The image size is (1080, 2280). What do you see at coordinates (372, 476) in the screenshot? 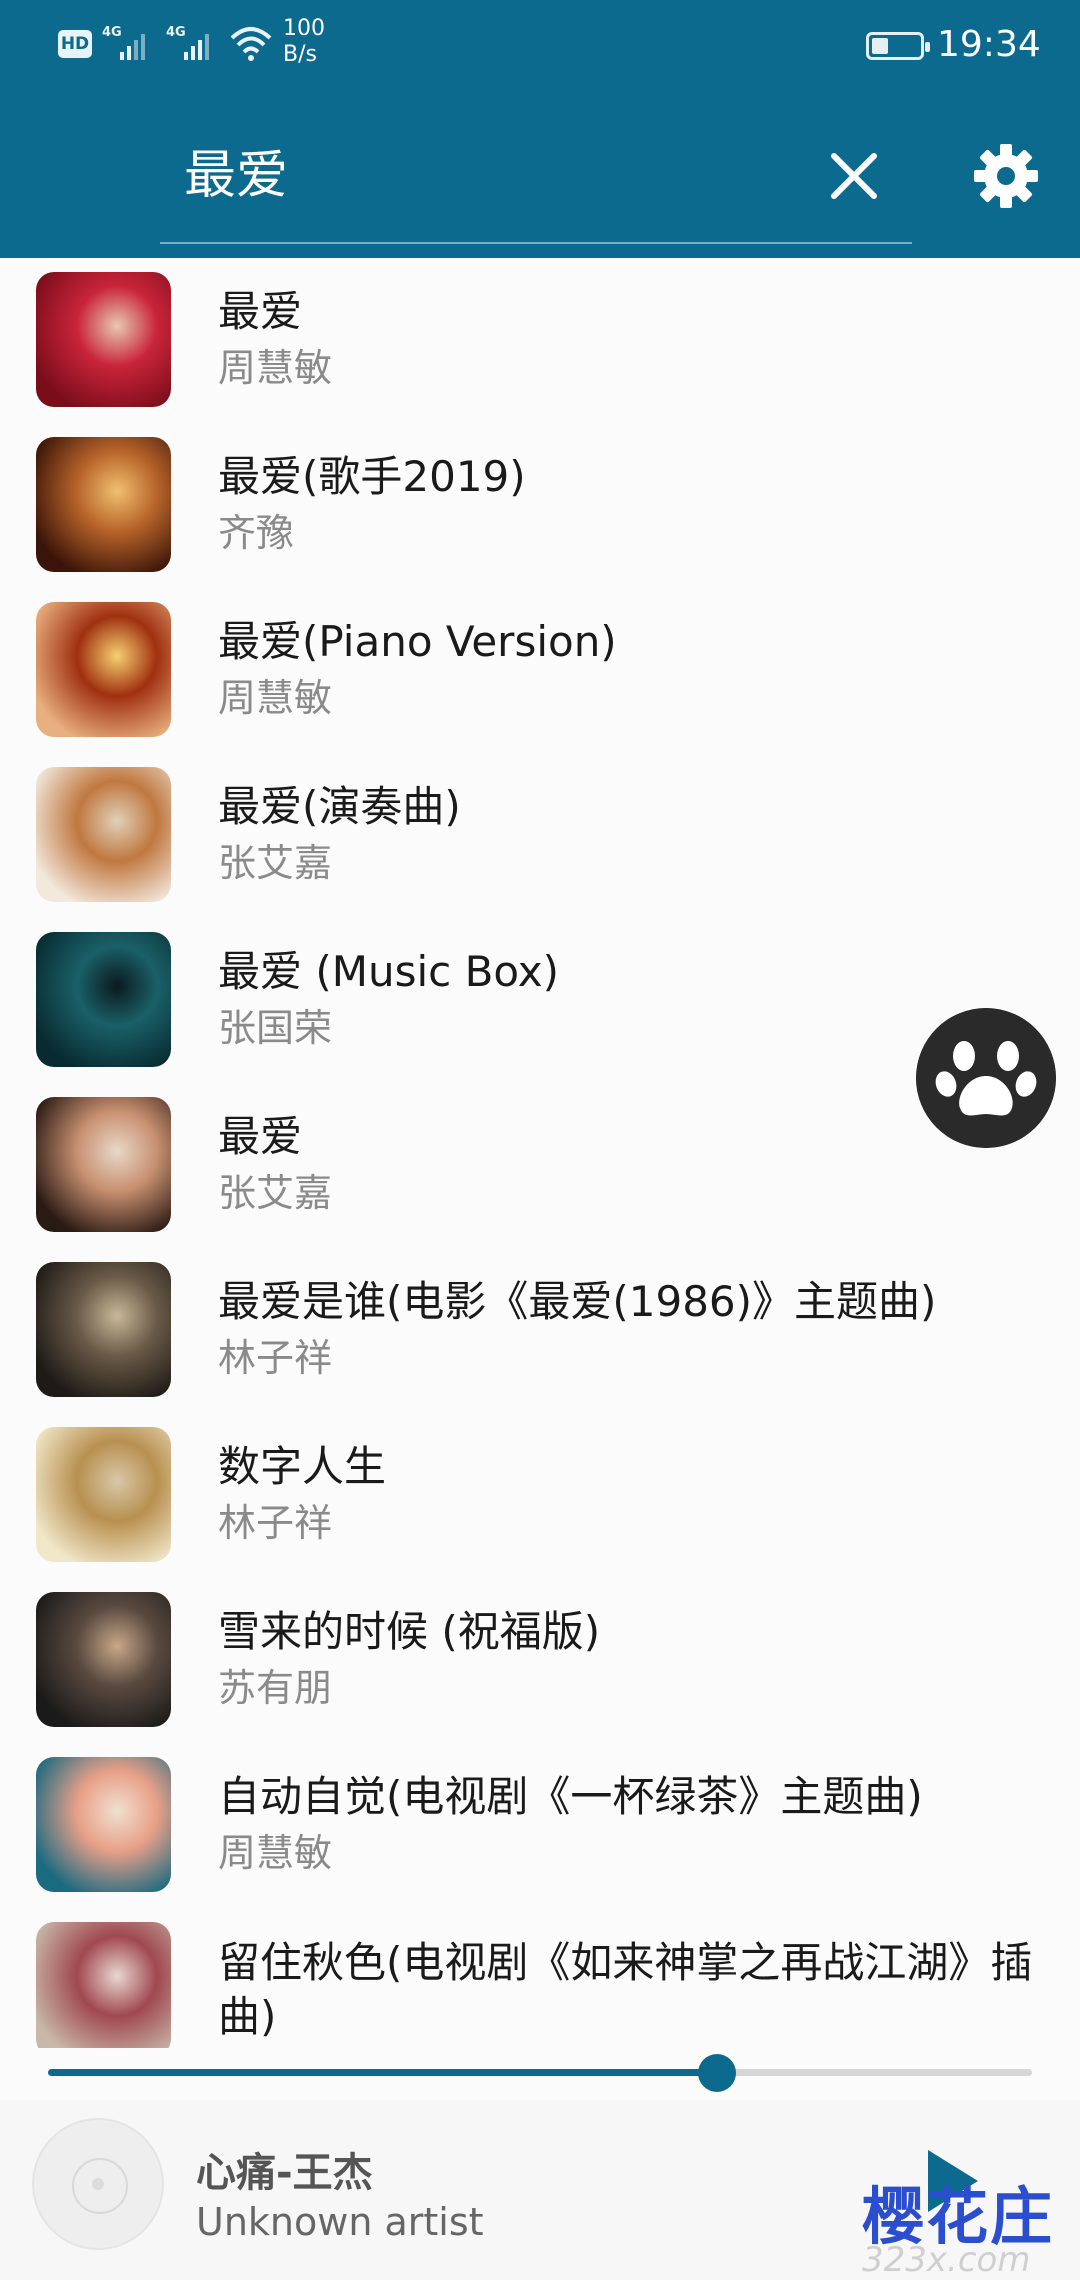
I see `song-title: 最爱(歌手2019)` at bounding box center [372, 476].